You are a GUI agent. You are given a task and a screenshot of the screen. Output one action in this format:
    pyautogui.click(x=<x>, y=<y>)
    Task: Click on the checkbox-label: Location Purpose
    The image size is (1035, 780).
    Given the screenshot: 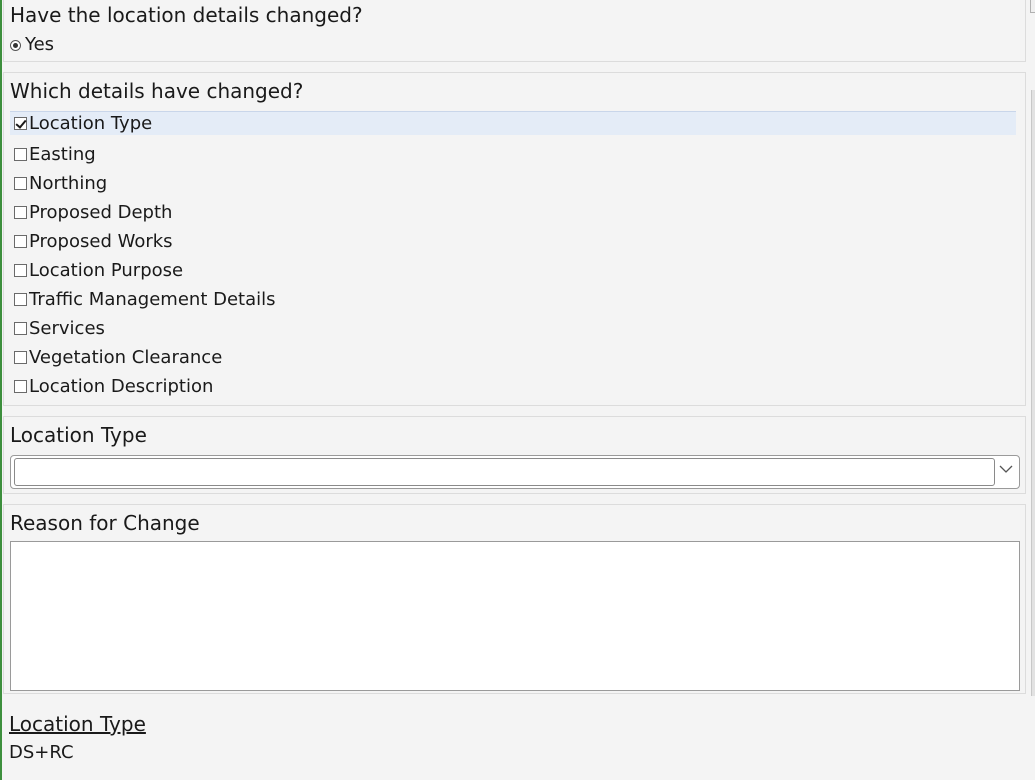 What is the action you would take?
    pyautogui.click(x=106, y=270)
    